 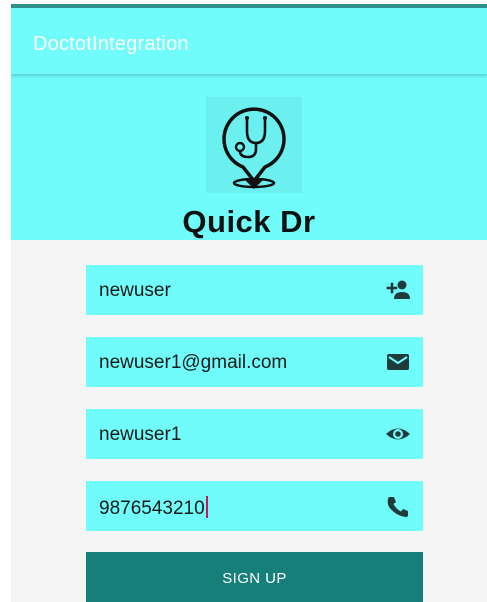 I want to click on app-bar: DoctotIntegration, so click(x=249, y=41).